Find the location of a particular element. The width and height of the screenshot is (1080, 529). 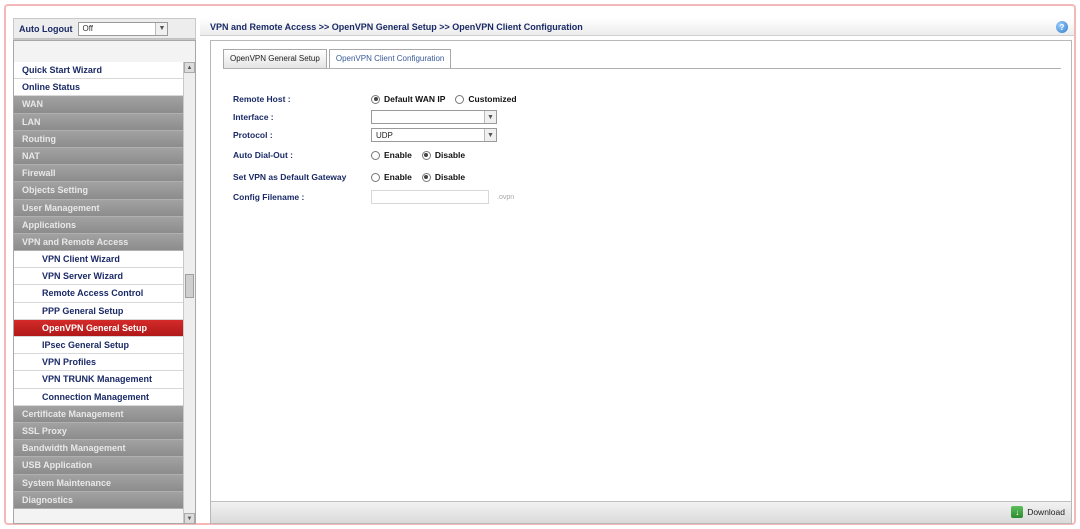

remote-host-options: Default WAN IP Customized is located at coordinates (447, 99).